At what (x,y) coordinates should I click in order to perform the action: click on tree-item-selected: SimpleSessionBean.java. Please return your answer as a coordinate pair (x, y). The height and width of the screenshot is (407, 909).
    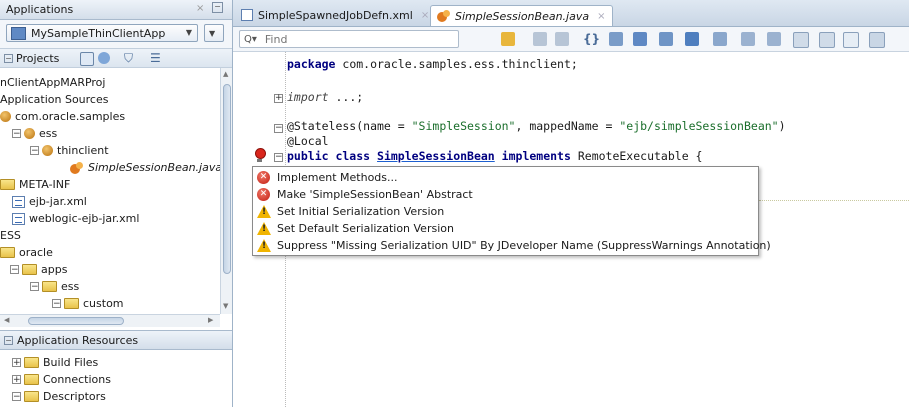
    Looking at the image, I should click on (145, 167).